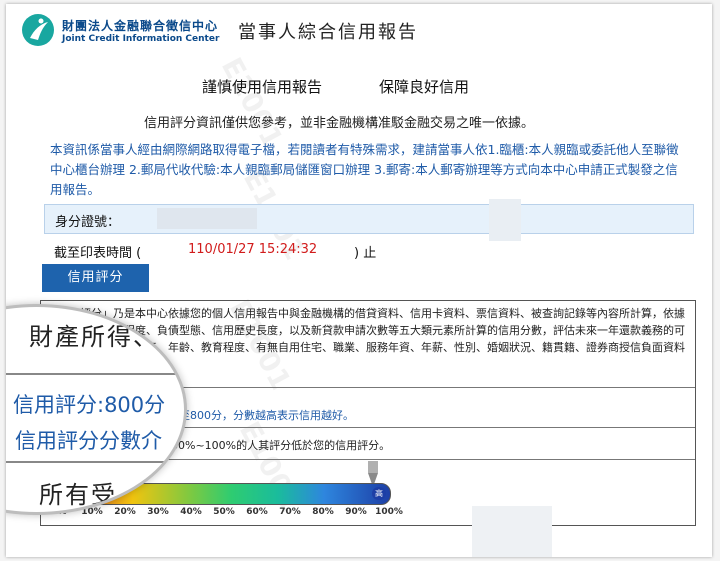 The height and width of the screenshot is (561, 720). Describe the element at coordinates (88, 441) in the screenshot. I see `magnified-score-range: 信用評分分數介` at that location.